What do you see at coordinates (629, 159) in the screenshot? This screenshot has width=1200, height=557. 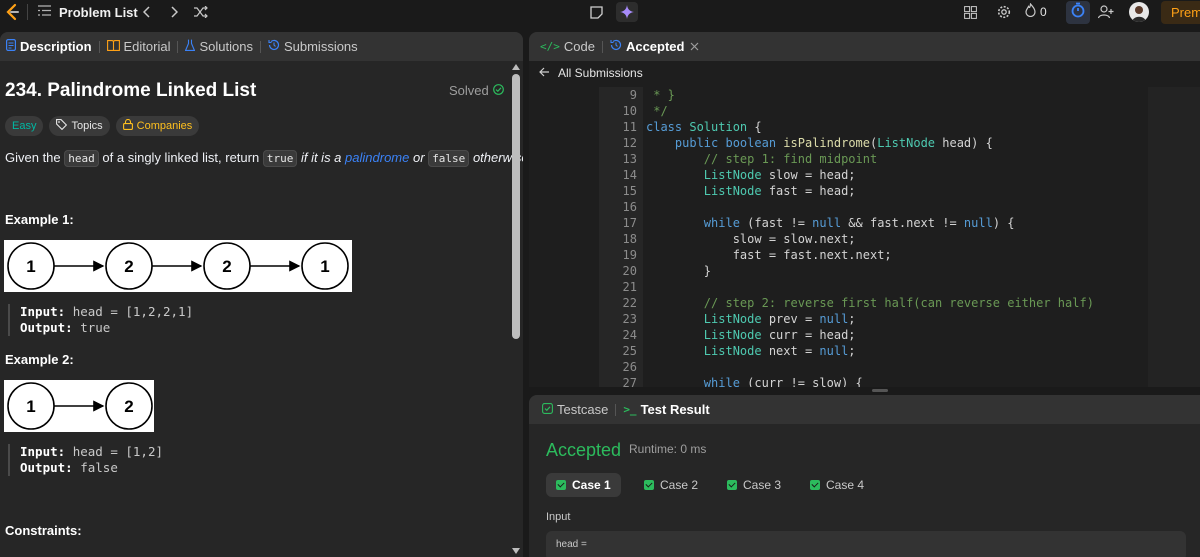 I see `line-number: 13` at bounding box center [629, 159].